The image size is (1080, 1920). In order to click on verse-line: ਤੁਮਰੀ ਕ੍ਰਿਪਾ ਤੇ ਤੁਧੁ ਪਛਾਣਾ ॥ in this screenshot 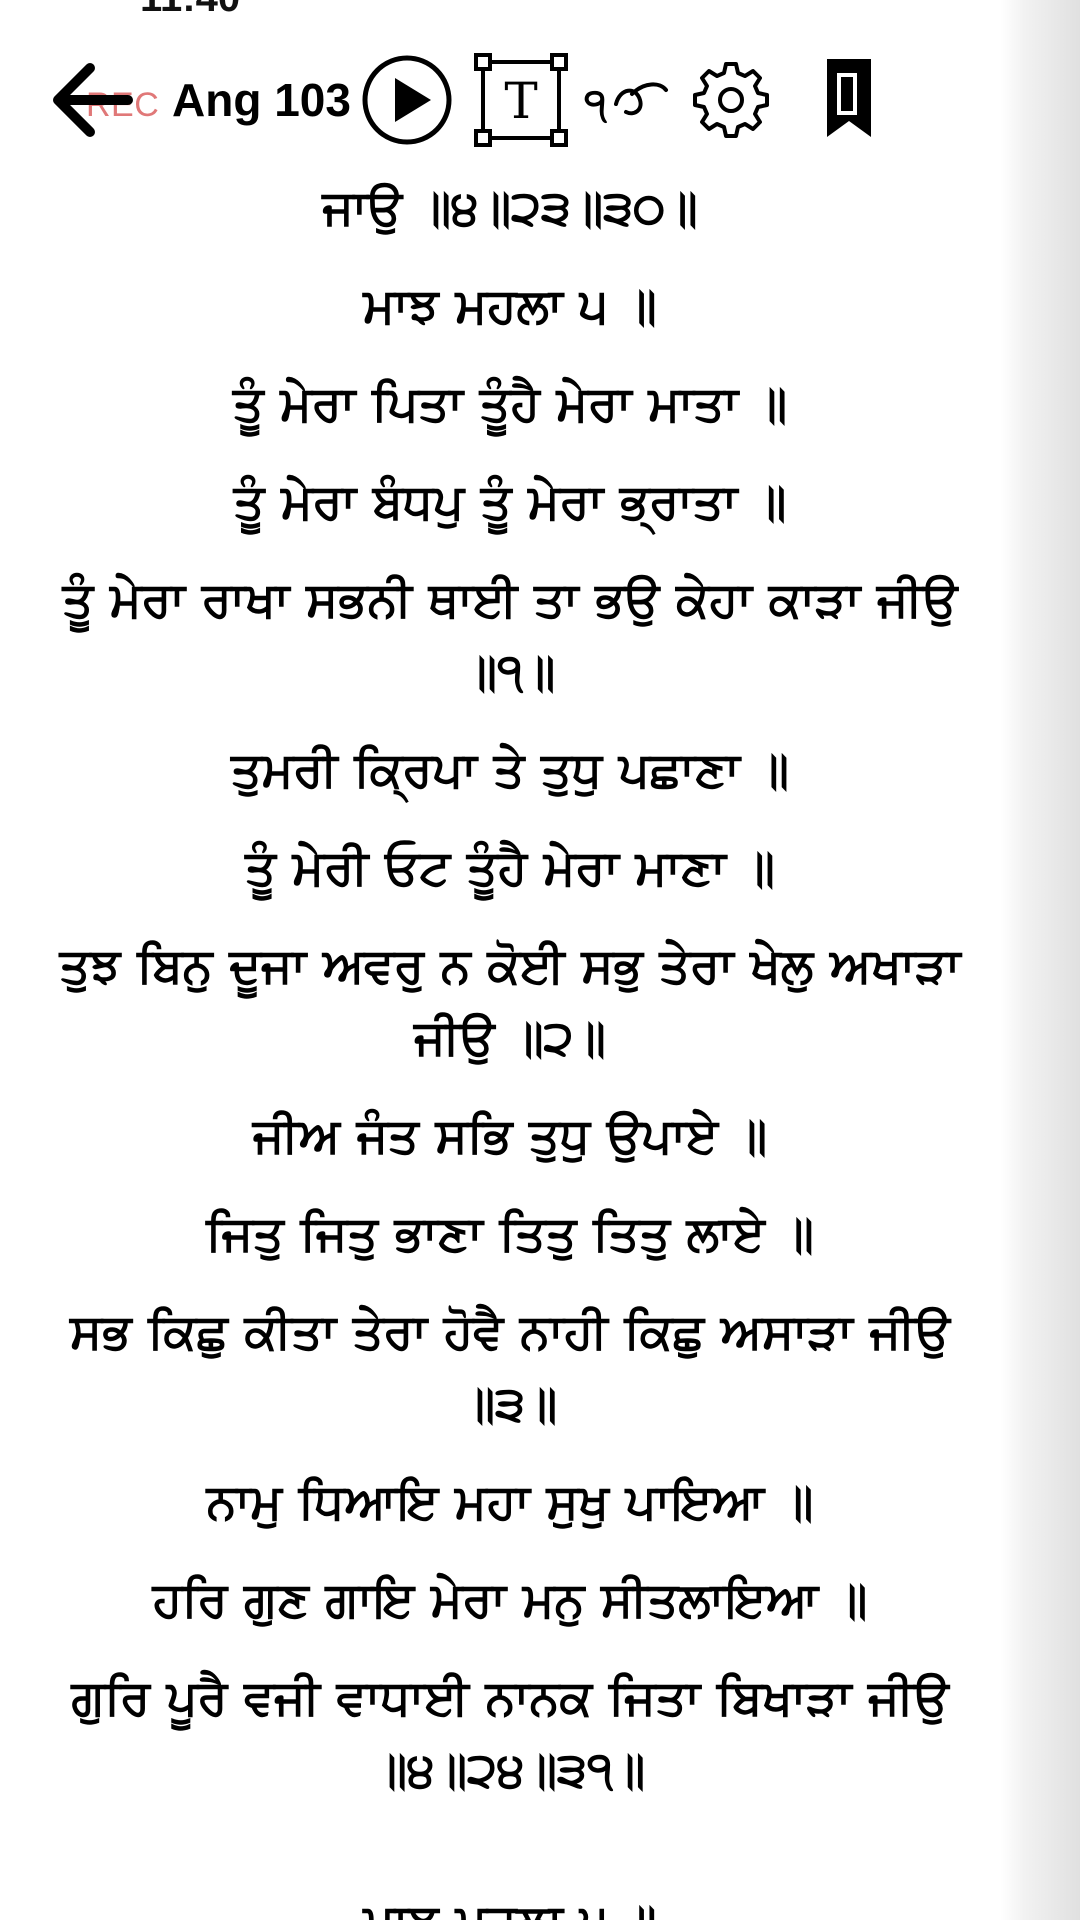, I will do `click(510, 770)`.